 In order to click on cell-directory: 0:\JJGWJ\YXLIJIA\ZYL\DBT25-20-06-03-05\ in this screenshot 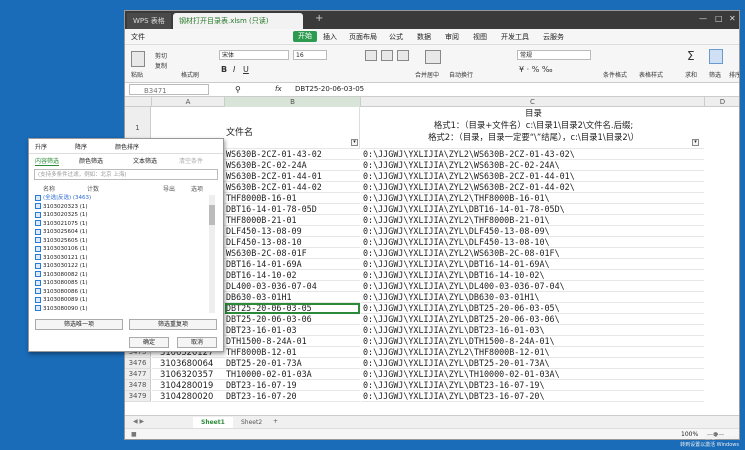, I will do `click(532, 308)`.